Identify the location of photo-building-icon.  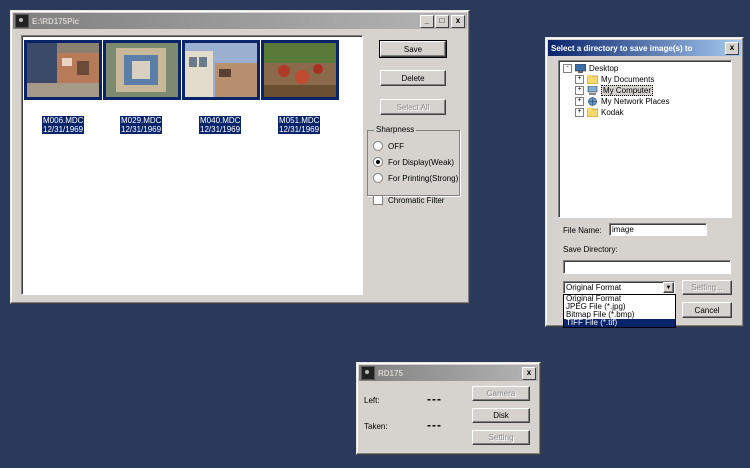
(221, 70).